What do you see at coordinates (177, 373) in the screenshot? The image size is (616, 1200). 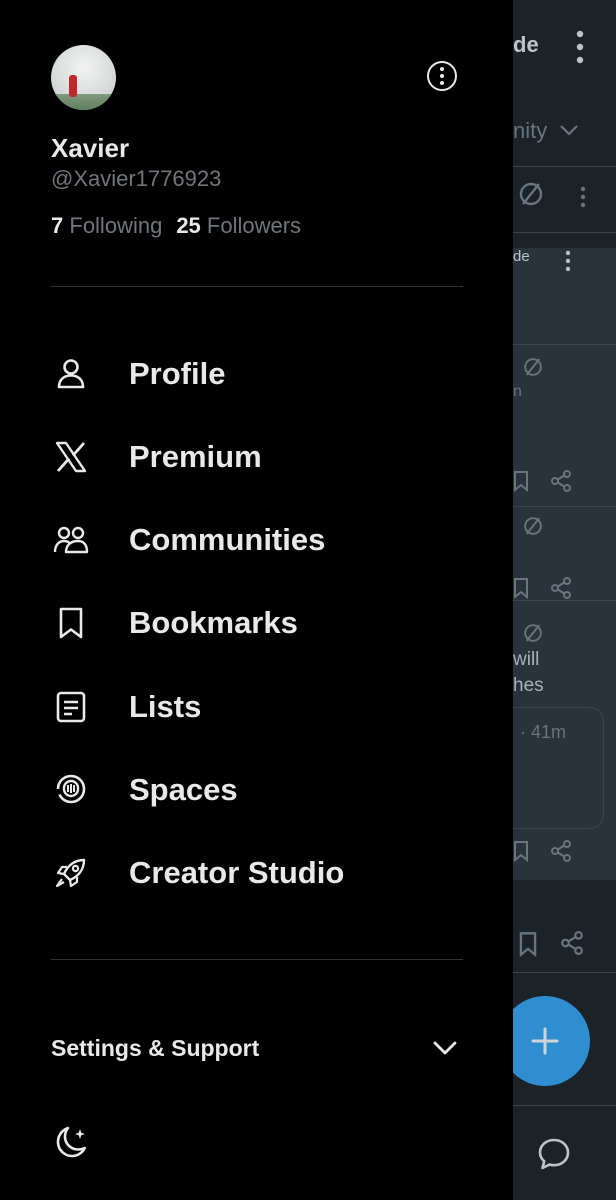 I see `menu-item-label: Profile` at bounding box center [177, 373].